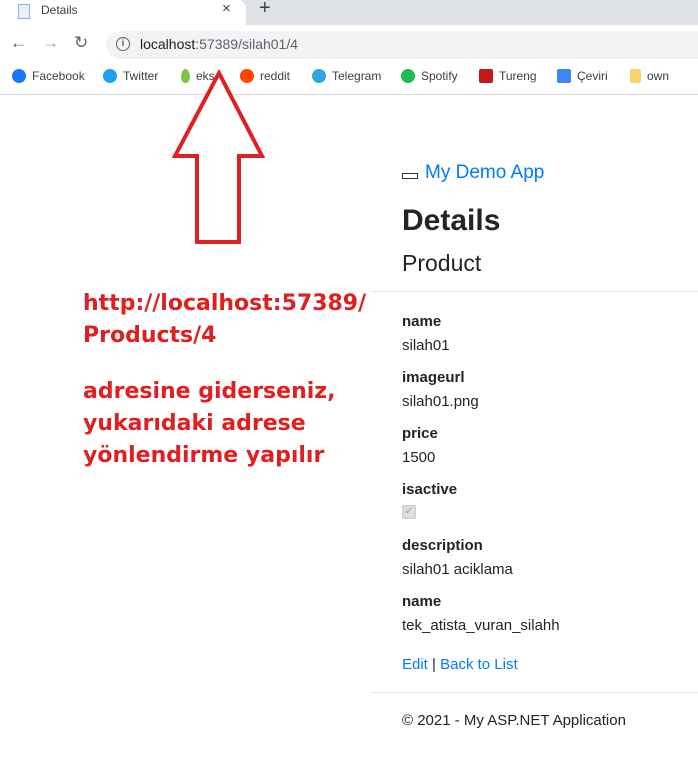 The height and width of the screenshot is (757, 698). Describe the element at coordinates (592, 76) in the screenshot. I see `bookmark-label: Çeviri` at that location.